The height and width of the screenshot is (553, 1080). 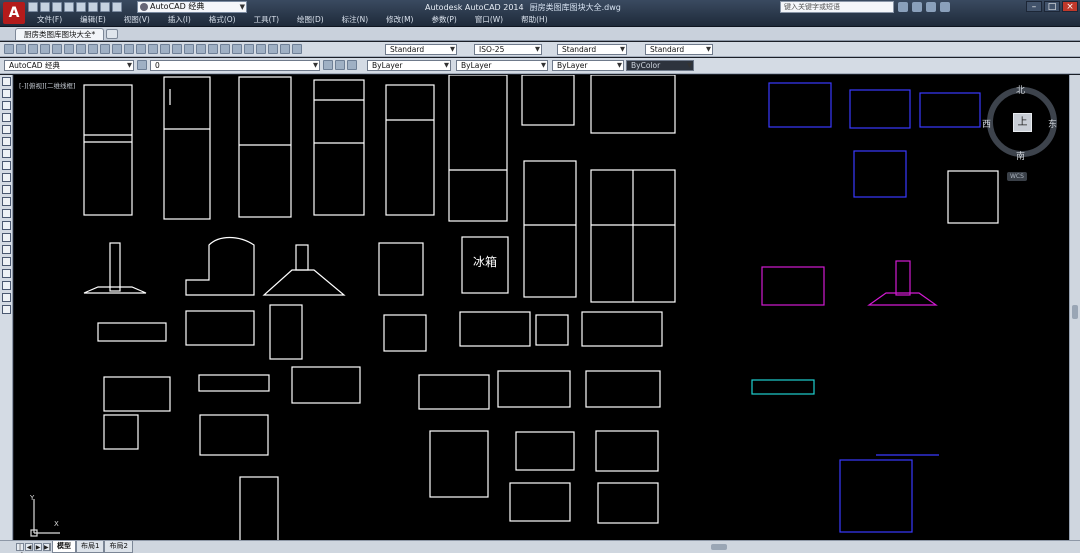 I want to click on viewcube: 上, so click(x=1022, y=122).